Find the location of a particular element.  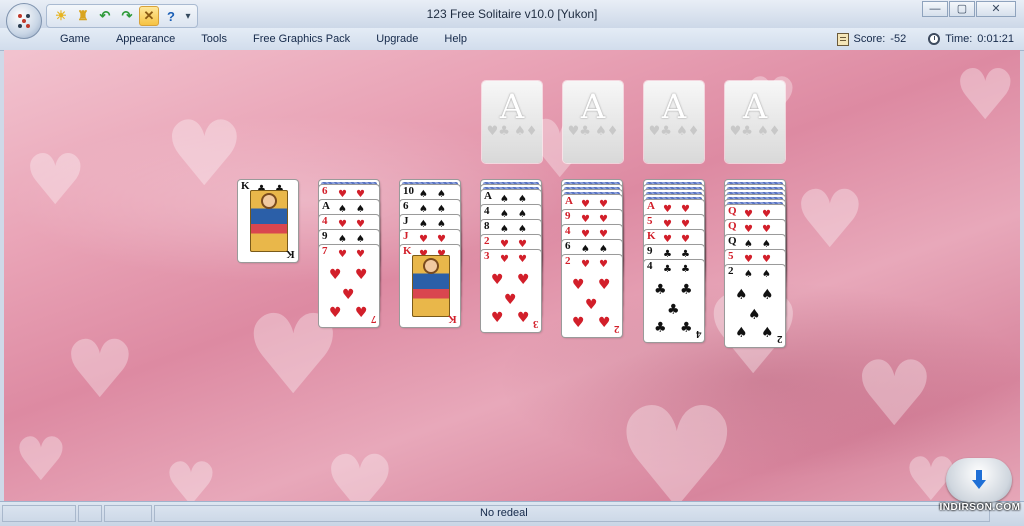

app-menu-button is located at coordinates (24, 21).